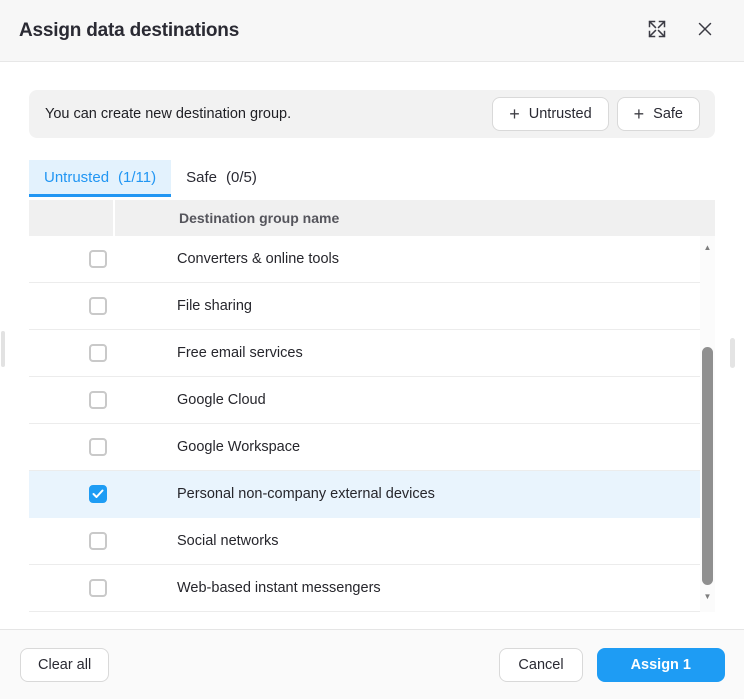  I want to click on row-group-name: Personal non-company external devices, so click(306, 494).